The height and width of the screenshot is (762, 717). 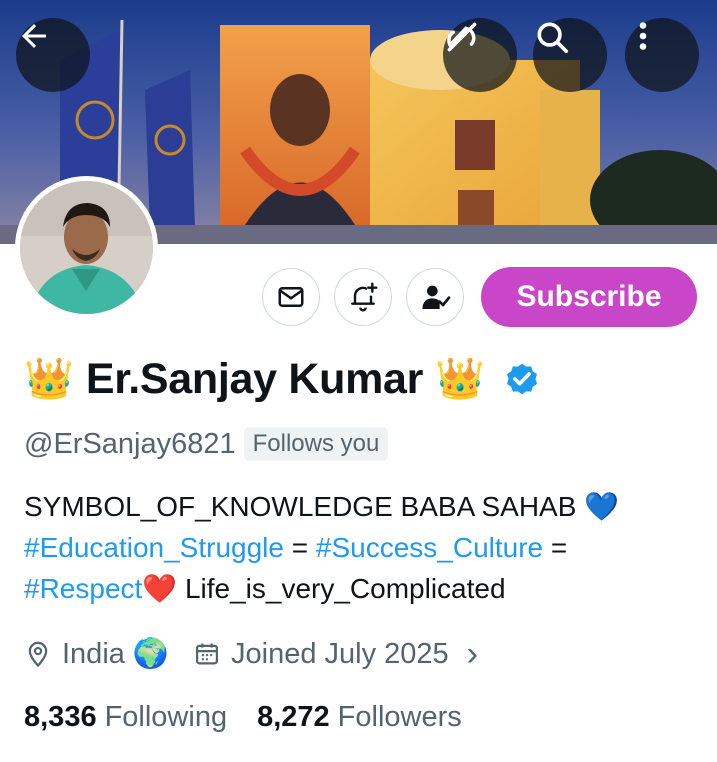 I want to click on display-name-row: 👑 Er.Sanjay Kumar 👑, so click(x=282, y=379).